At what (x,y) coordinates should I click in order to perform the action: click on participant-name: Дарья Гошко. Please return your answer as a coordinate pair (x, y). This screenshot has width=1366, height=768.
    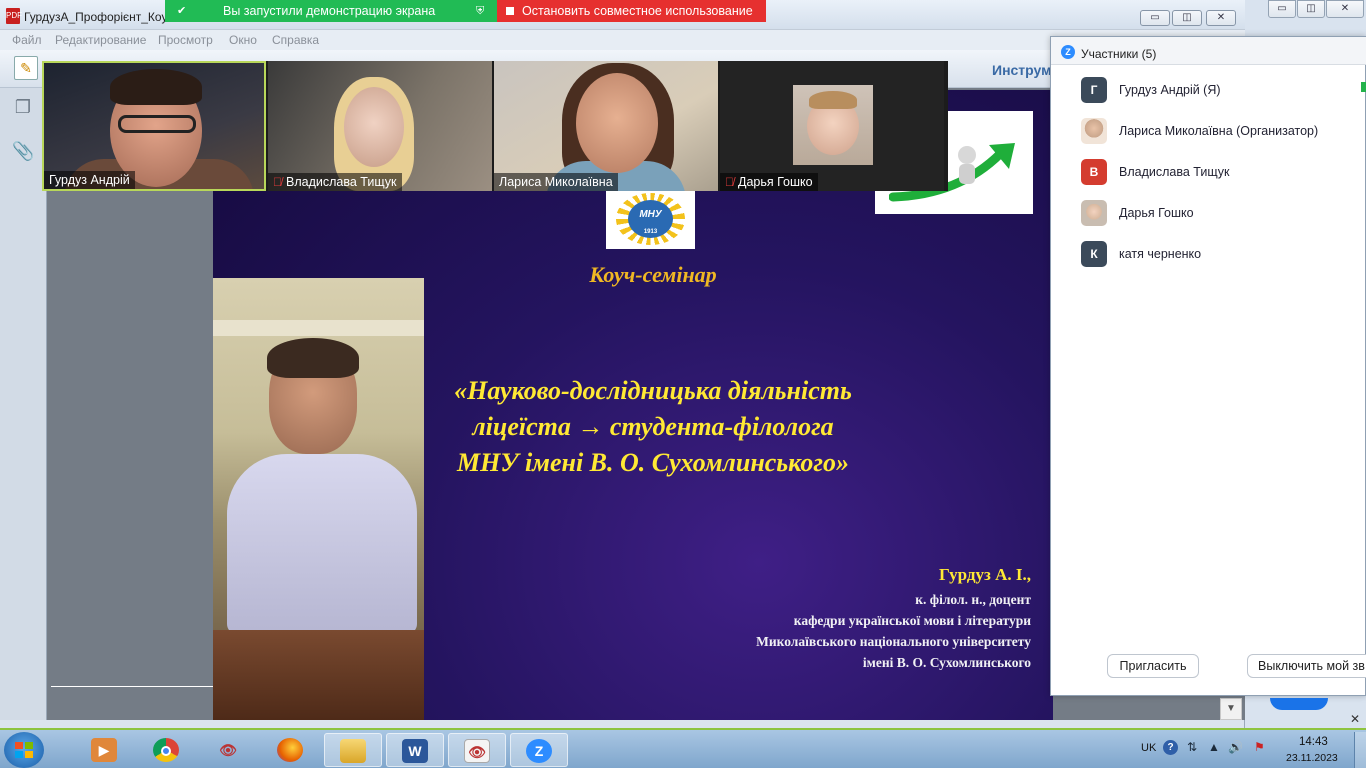
    Looking at the image, I should click on (1156, 213).